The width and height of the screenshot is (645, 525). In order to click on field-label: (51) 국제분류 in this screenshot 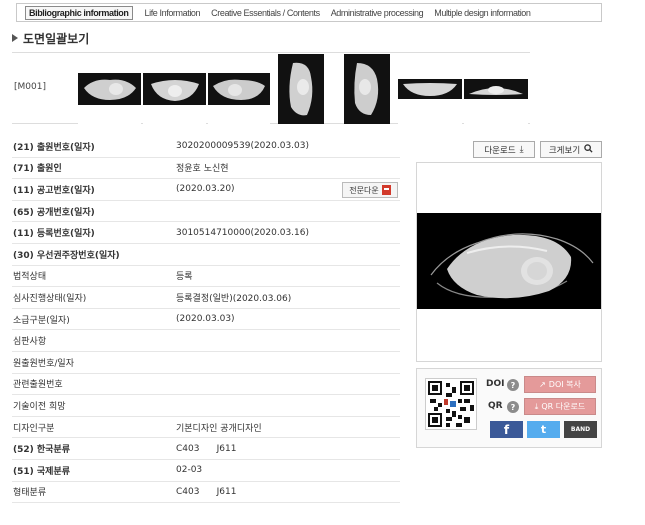, I will do `click(42, 471)`.